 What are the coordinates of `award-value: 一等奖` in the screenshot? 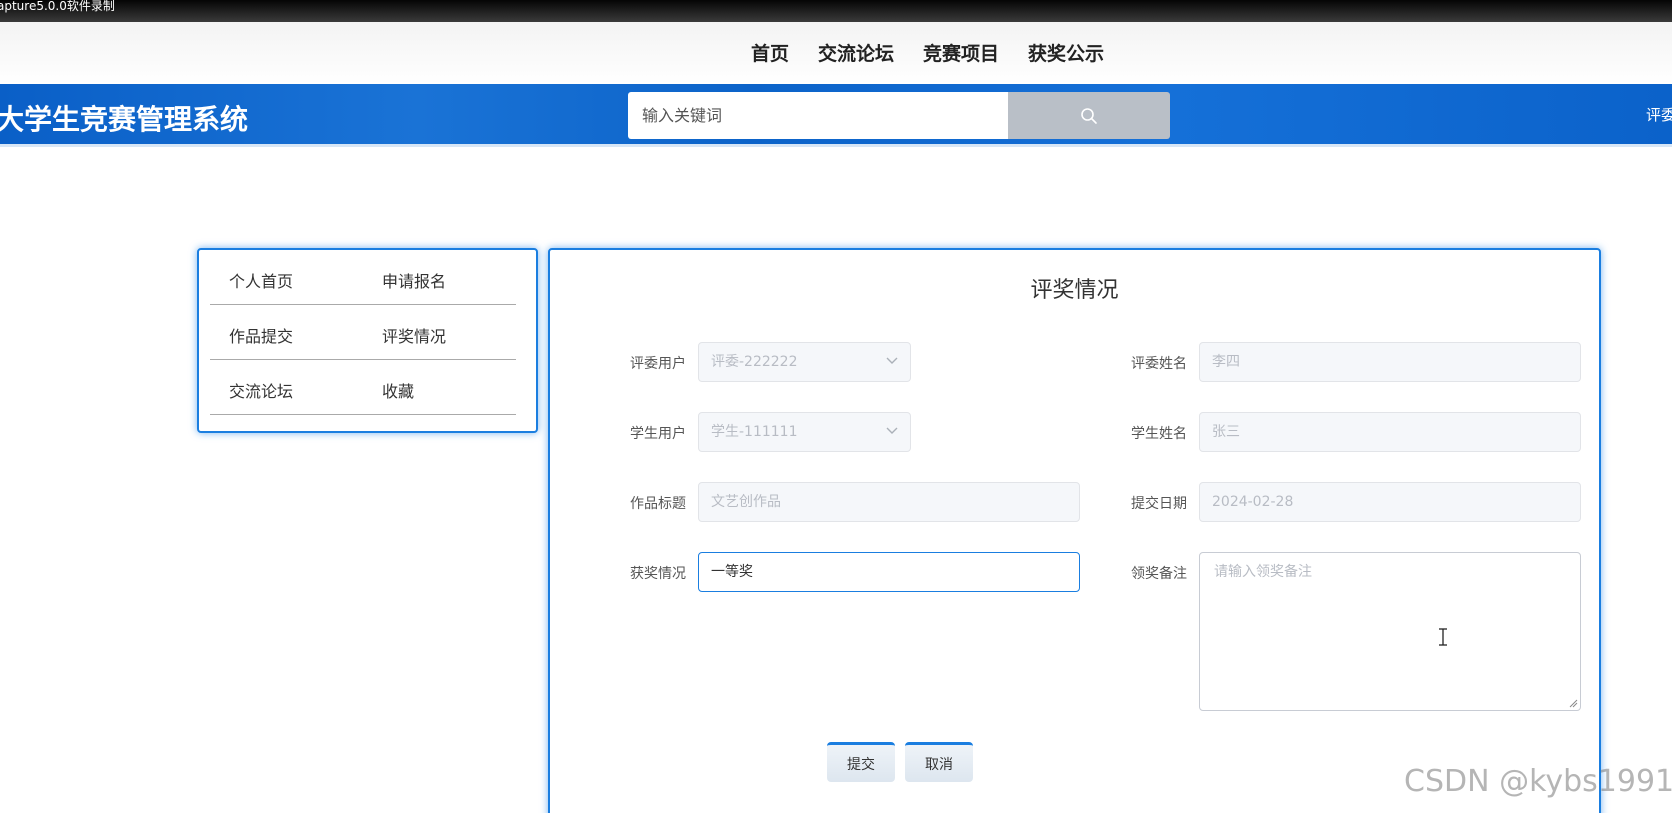 It's located at (732, 572).